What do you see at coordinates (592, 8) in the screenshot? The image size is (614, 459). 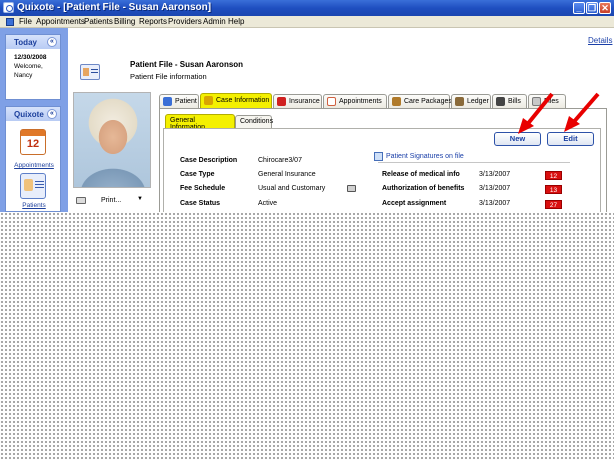 I see `restore-button: ❐` at bounding box center [592, 8].